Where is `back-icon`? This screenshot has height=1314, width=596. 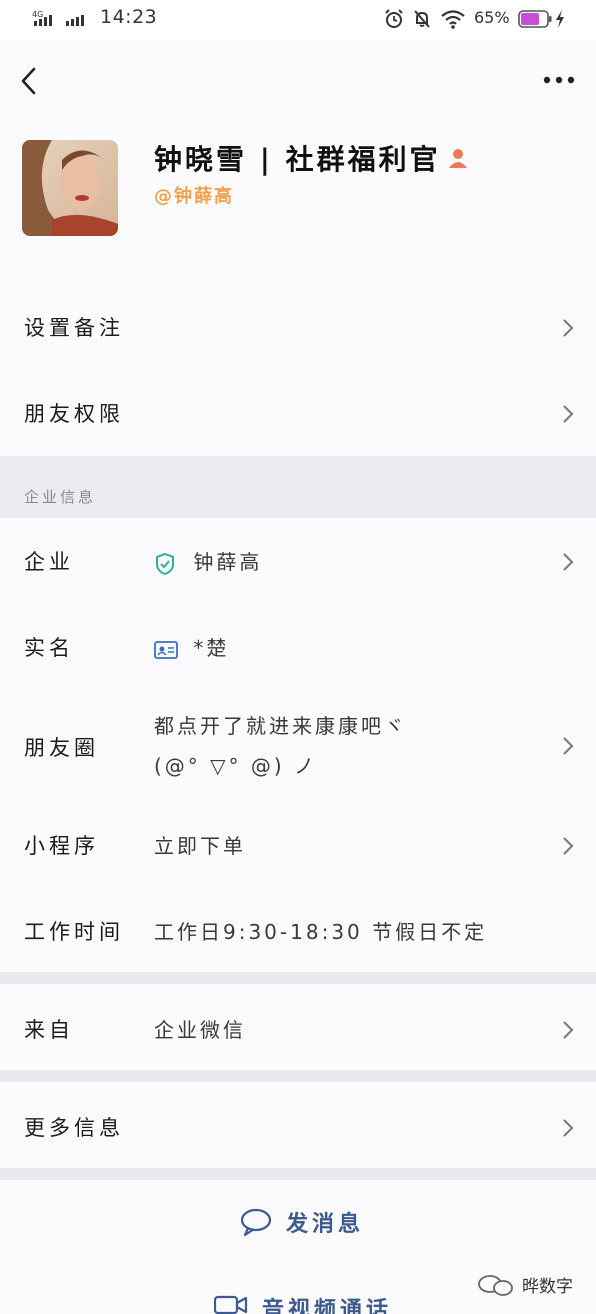 back-icon is located at coordinates (28, 81).